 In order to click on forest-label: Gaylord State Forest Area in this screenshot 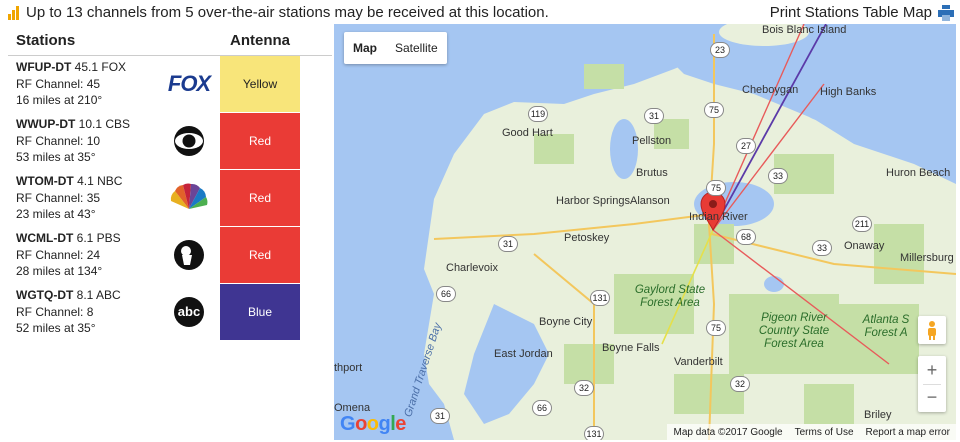, I will do `click(670, 296)`.